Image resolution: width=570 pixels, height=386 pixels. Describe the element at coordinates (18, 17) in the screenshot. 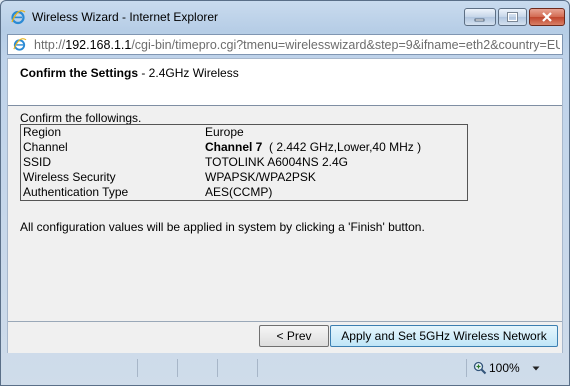

I see `ie-icon` at that location.